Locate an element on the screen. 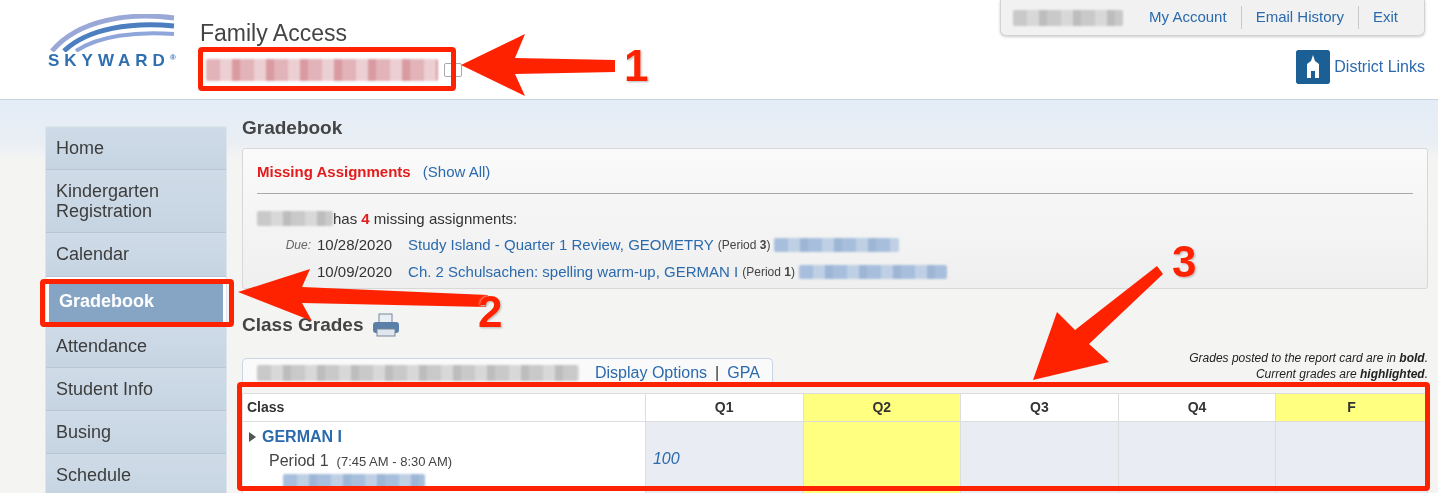  section-title: Class Grades is located at coordinates (303, 325).